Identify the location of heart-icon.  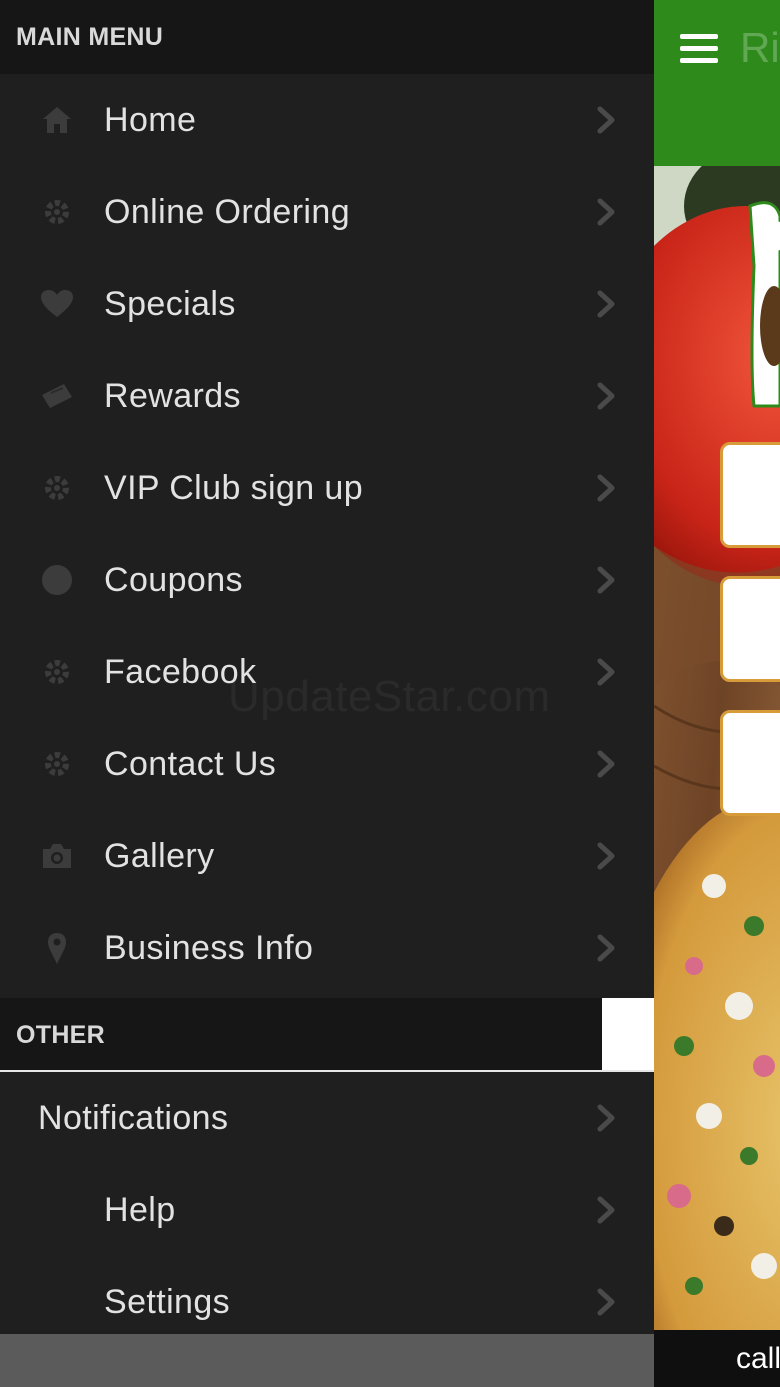
(57, 304).